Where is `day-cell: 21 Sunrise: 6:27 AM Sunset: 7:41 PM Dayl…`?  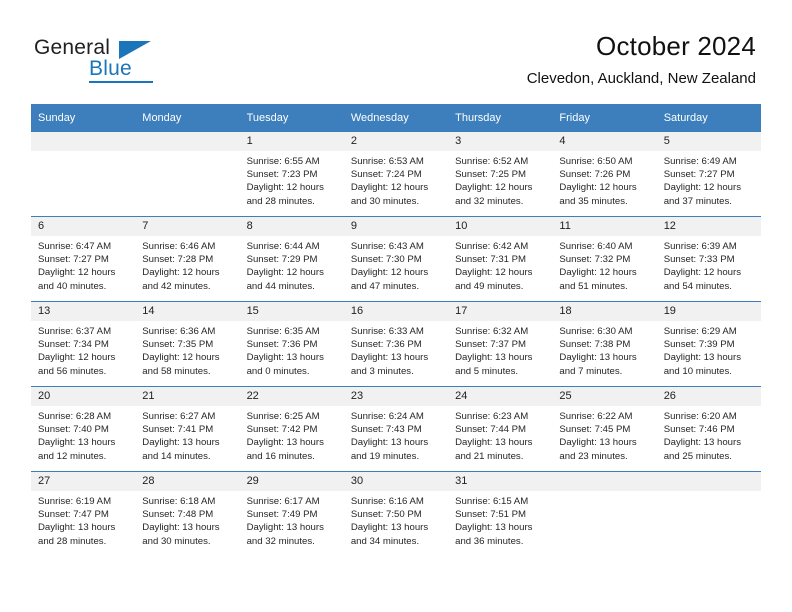
day-cell: 21 Sunrise: 6:27 AM Sunset: 7:41 PM Dayl… is located at coordinates (187, 429).